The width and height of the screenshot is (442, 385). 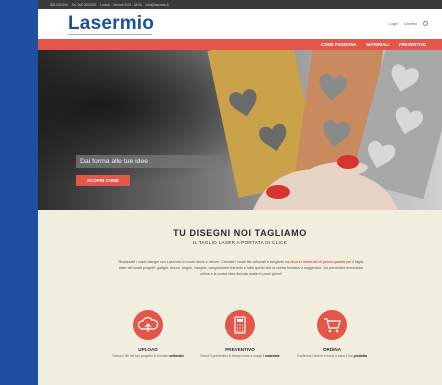 I want to click on feature-title: UPLOAD, so click(x=148, y=349).